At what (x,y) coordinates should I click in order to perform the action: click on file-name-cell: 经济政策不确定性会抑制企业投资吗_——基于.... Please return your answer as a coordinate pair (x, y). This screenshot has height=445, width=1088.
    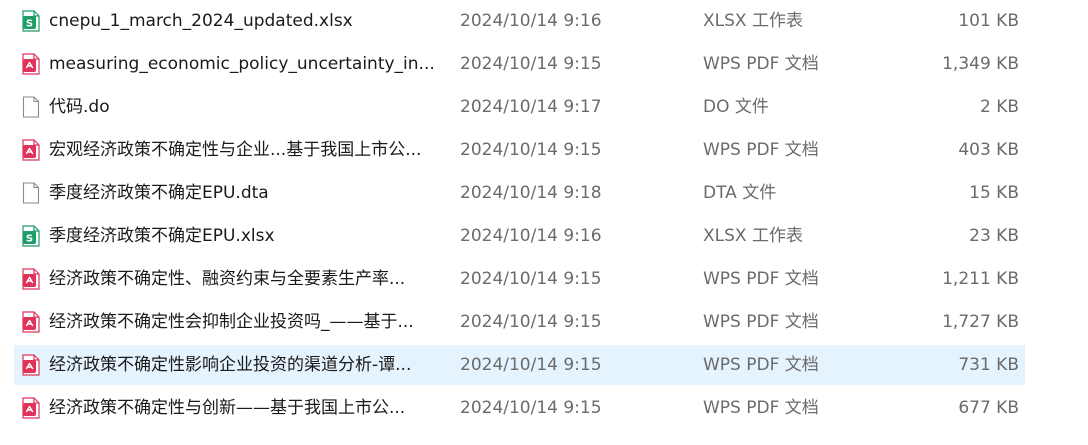
    Looking at the image, I should click on (229, 322).